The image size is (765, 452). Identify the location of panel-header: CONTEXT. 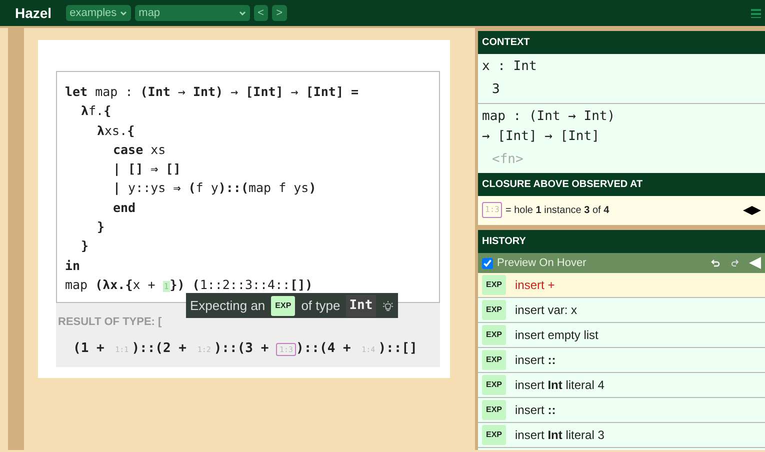
(621, 42).